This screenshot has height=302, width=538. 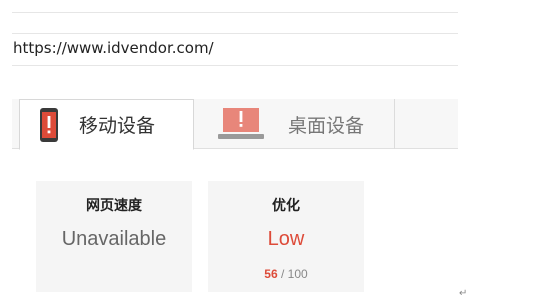 What do you see at coordinates (114, 239) in the screenshot?
I see `page-speed-value: Unavailable` at bounding box center [114, 239].